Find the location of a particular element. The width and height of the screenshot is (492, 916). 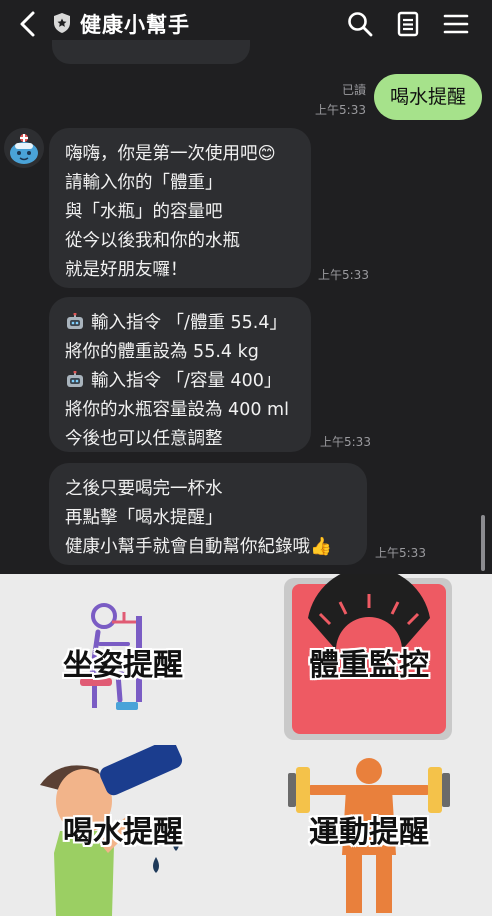

message-line: 嗨嗨，你是第一次使用吧😊 is located at coordinates (170, 154).